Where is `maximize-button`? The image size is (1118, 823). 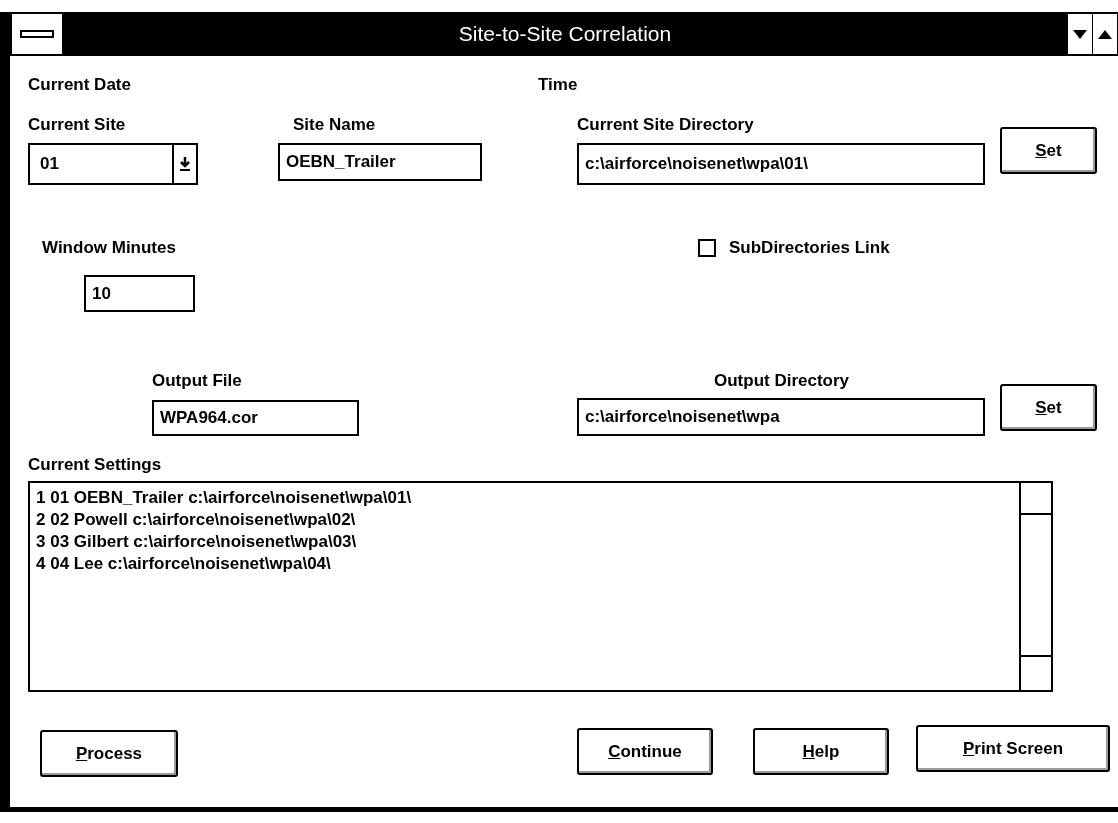
maximize-button is located at coordinates (1105, 34).